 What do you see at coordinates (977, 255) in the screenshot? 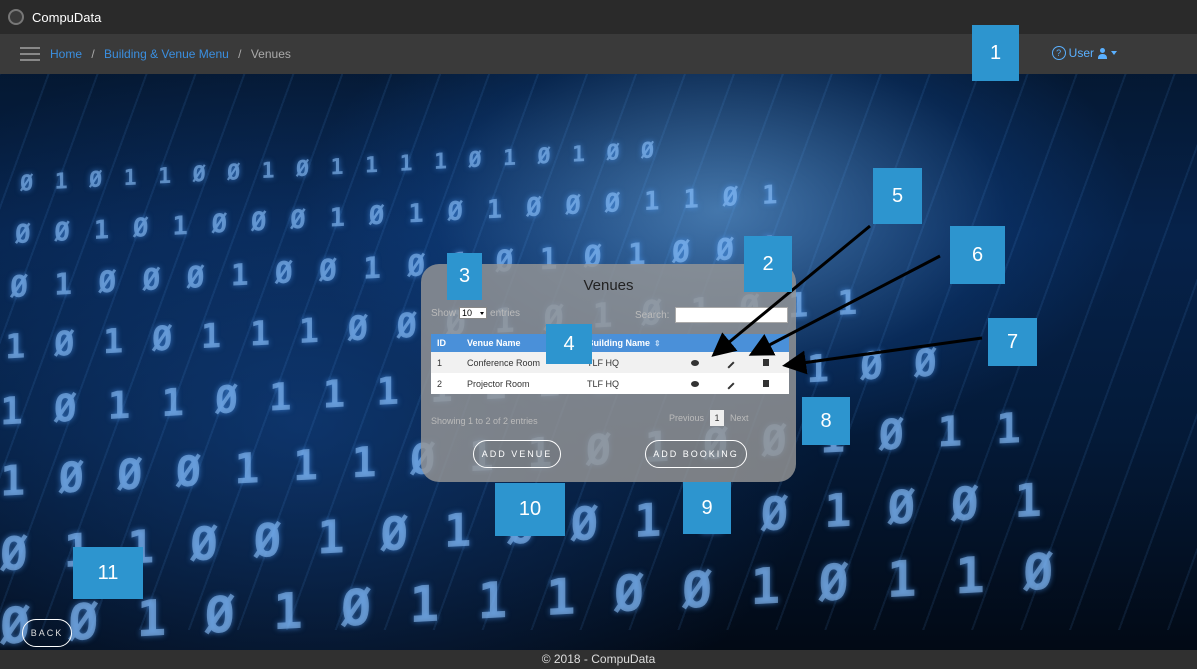
I see `callout-6: 6` at bounding box center [977, 255].